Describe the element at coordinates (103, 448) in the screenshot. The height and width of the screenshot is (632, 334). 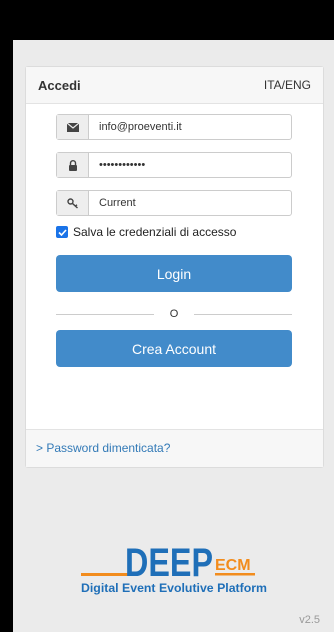
I see `forgot-password-link: > Password dimenticata?` at that location.